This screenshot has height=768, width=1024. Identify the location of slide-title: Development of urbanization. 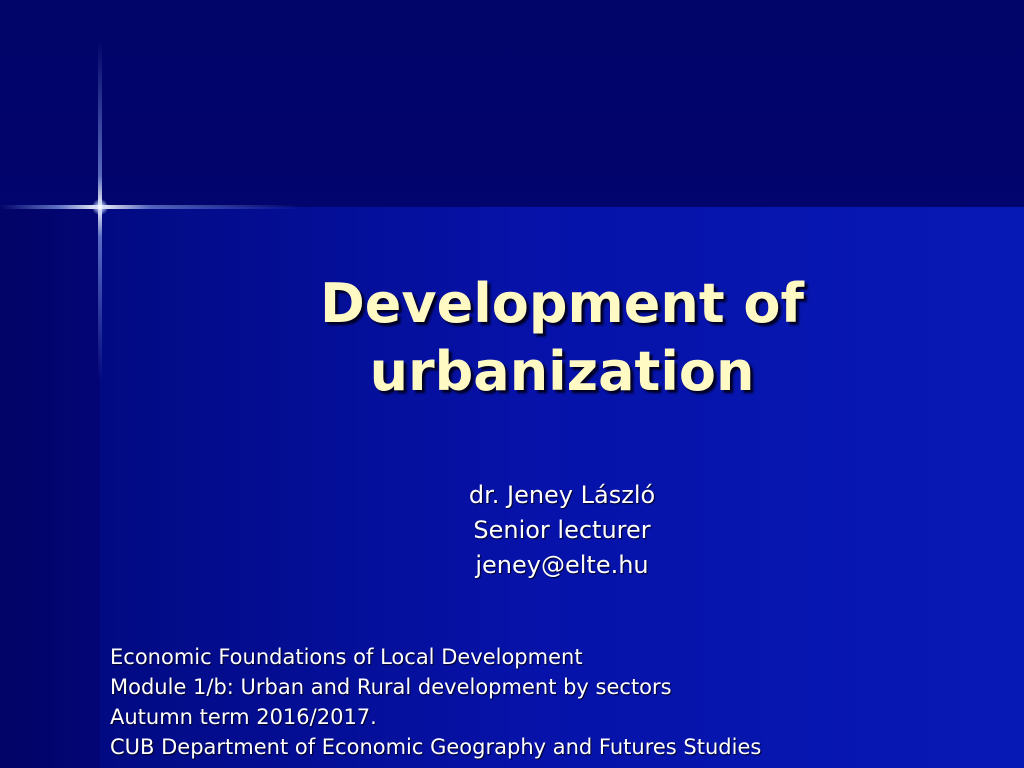
(562, 338).